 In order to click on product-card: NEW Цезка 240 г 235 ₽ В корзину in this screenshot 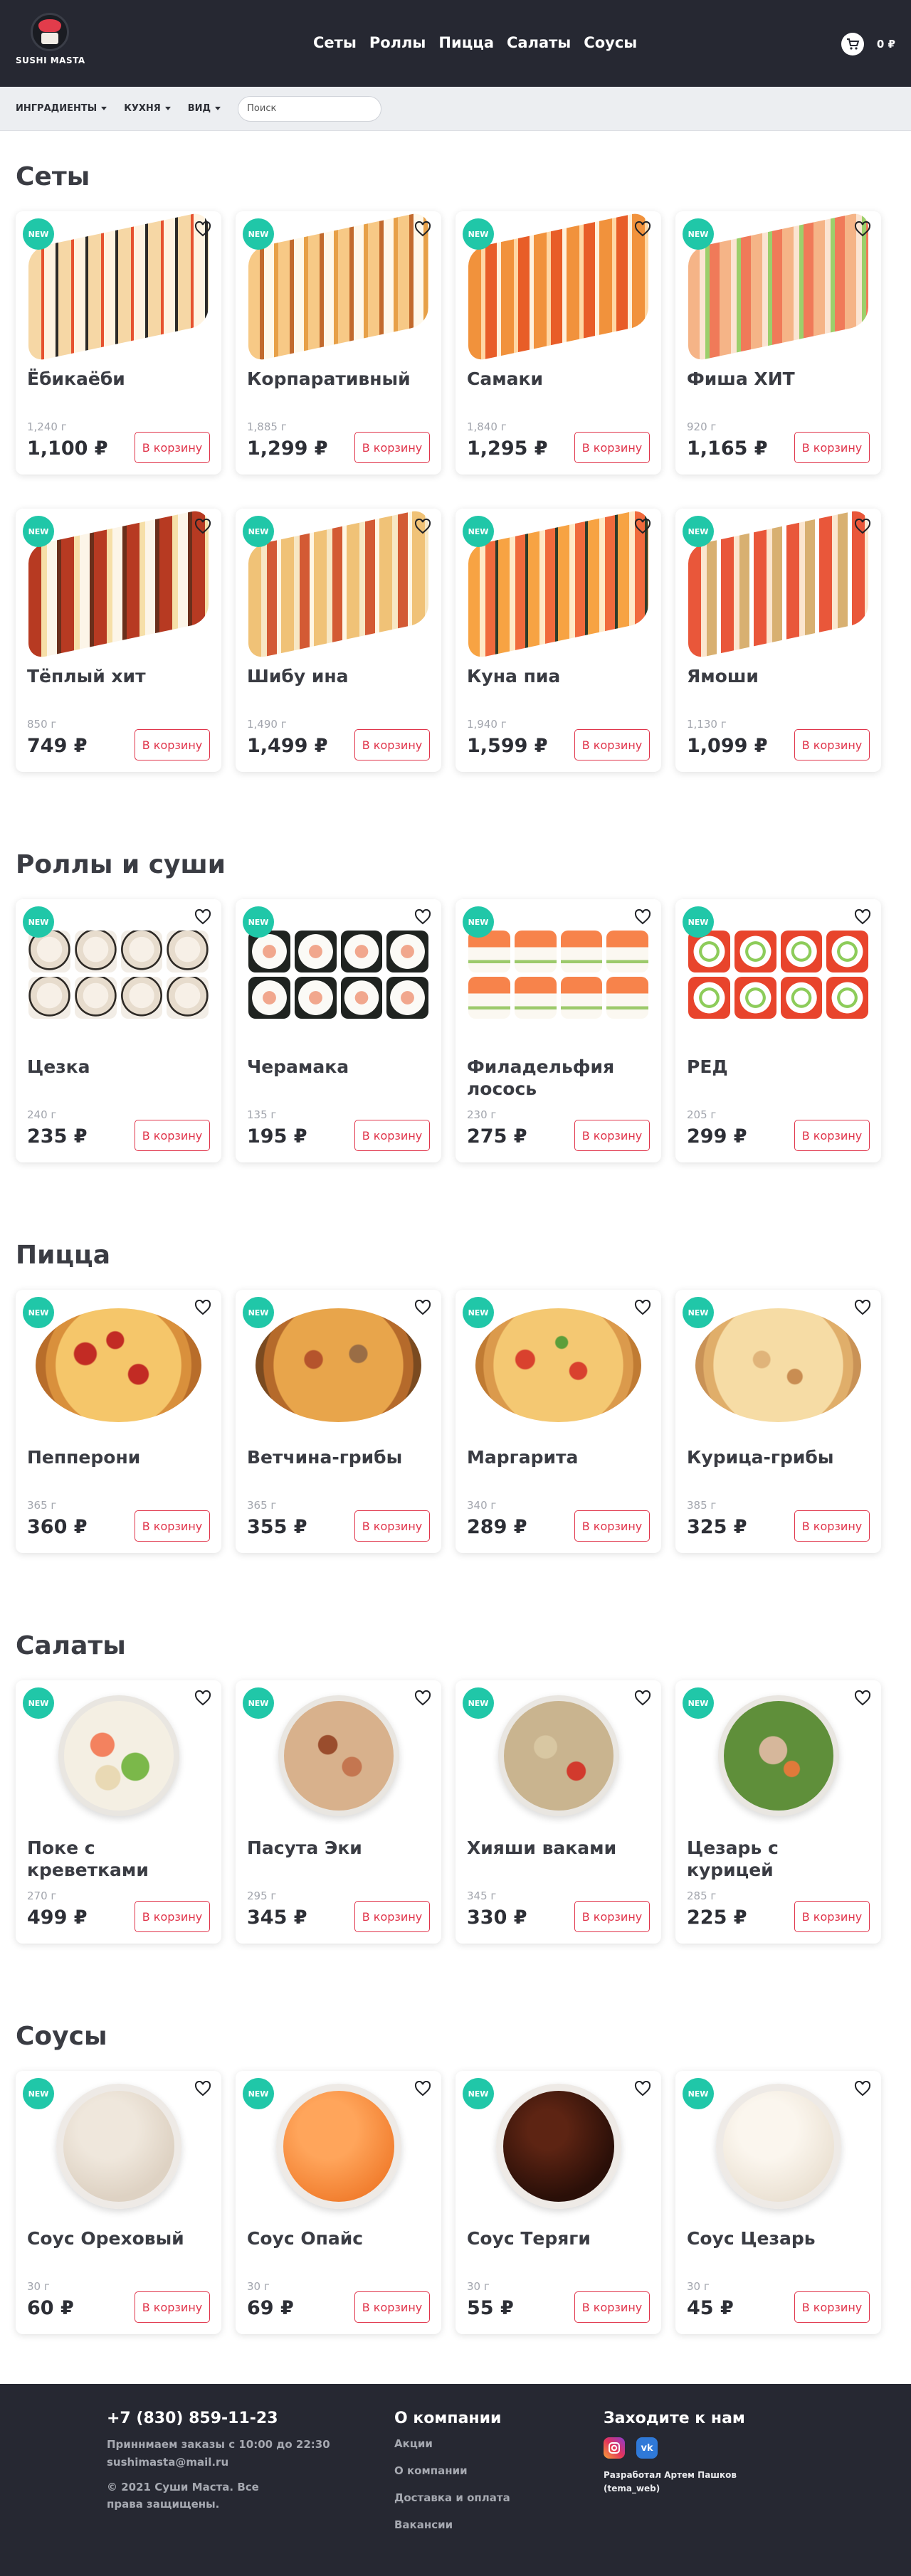, I will do `click(119, 1030)`.